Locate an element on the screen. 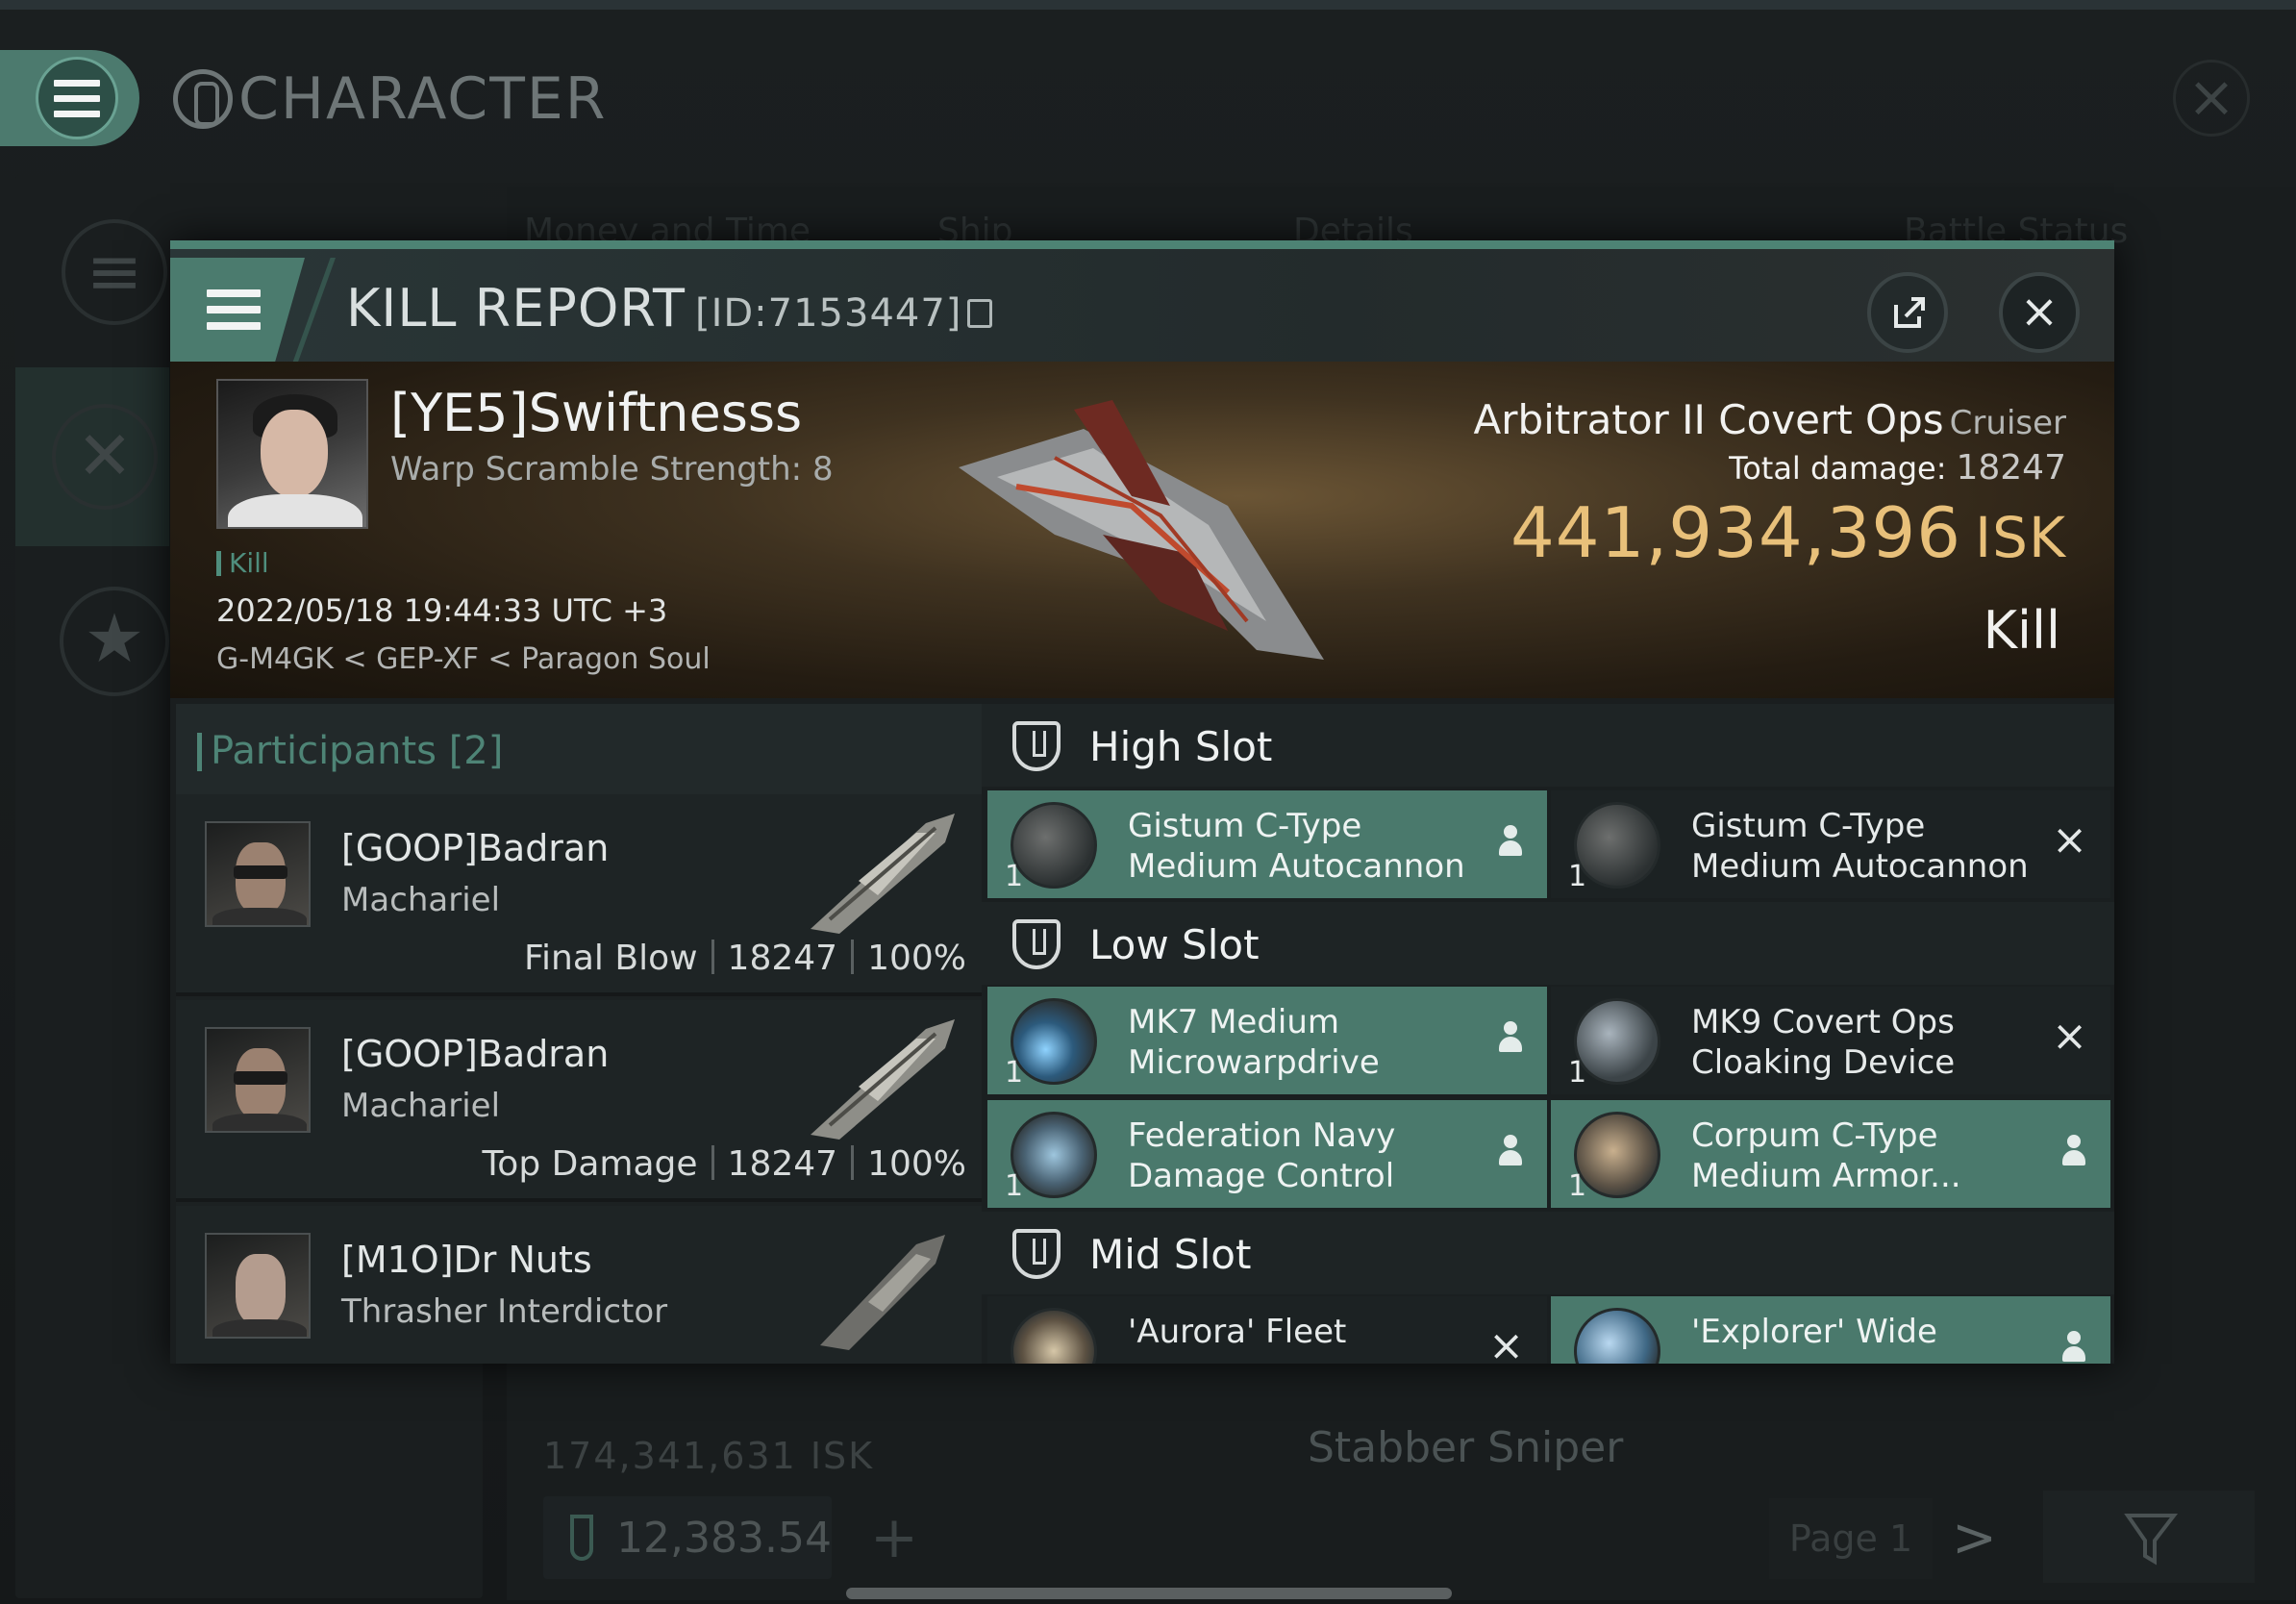 This screenshot has width=2296, height=1604. kill-report-title: KILL REPORT [ID:7153447] is located at coordinates (669, 308).